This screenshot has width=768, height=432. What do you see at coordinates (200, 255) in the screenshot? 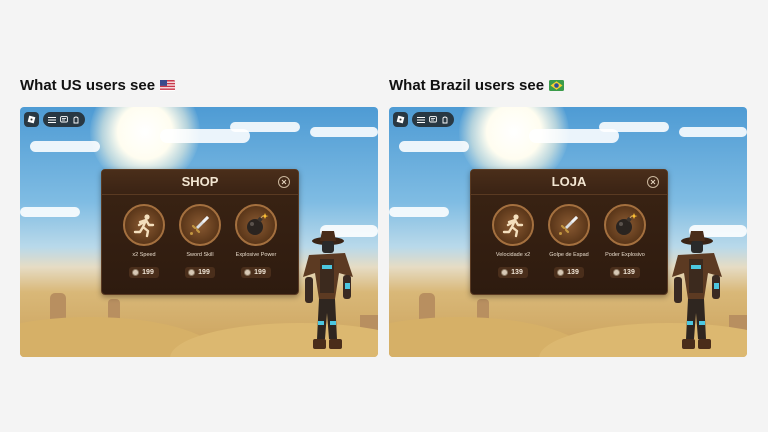
I see `item-name: Sword Skill` at bounding box center [200, 255].